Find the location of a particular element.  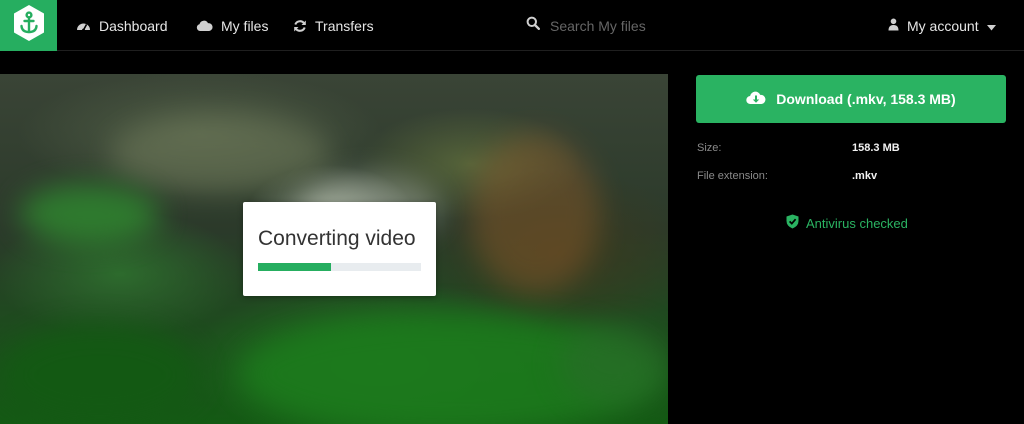

logo is located at coordinates (28, 25).